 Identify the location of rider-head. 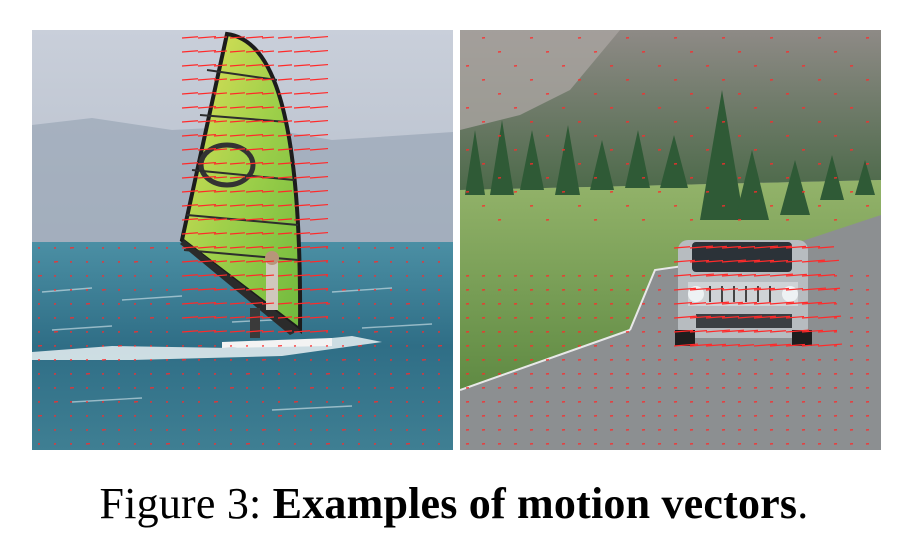
(272, 258).